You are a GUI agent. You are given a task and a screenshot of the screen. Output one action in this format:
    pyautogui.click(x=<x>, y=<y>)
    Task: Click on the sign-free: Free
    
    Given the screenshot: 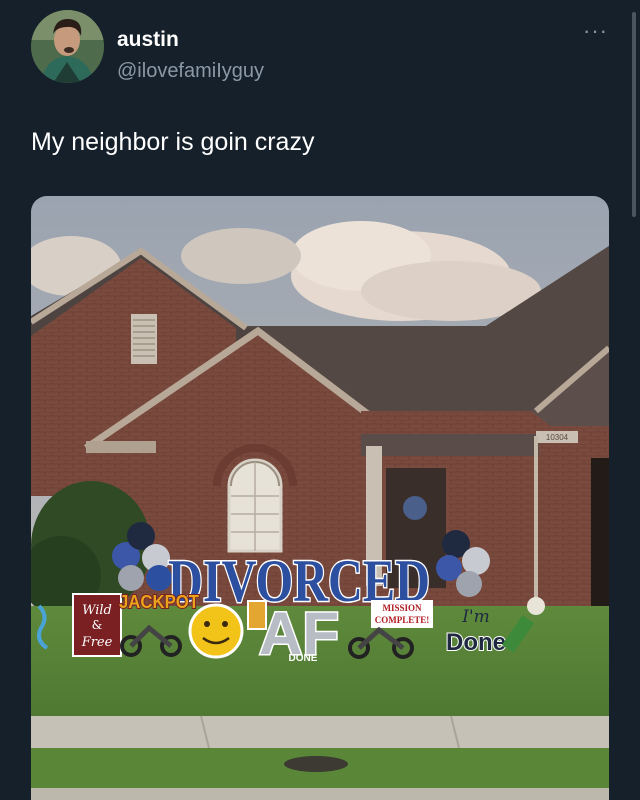 What is the action you would take?
    pyautogui.click(x=97, y=642)
    